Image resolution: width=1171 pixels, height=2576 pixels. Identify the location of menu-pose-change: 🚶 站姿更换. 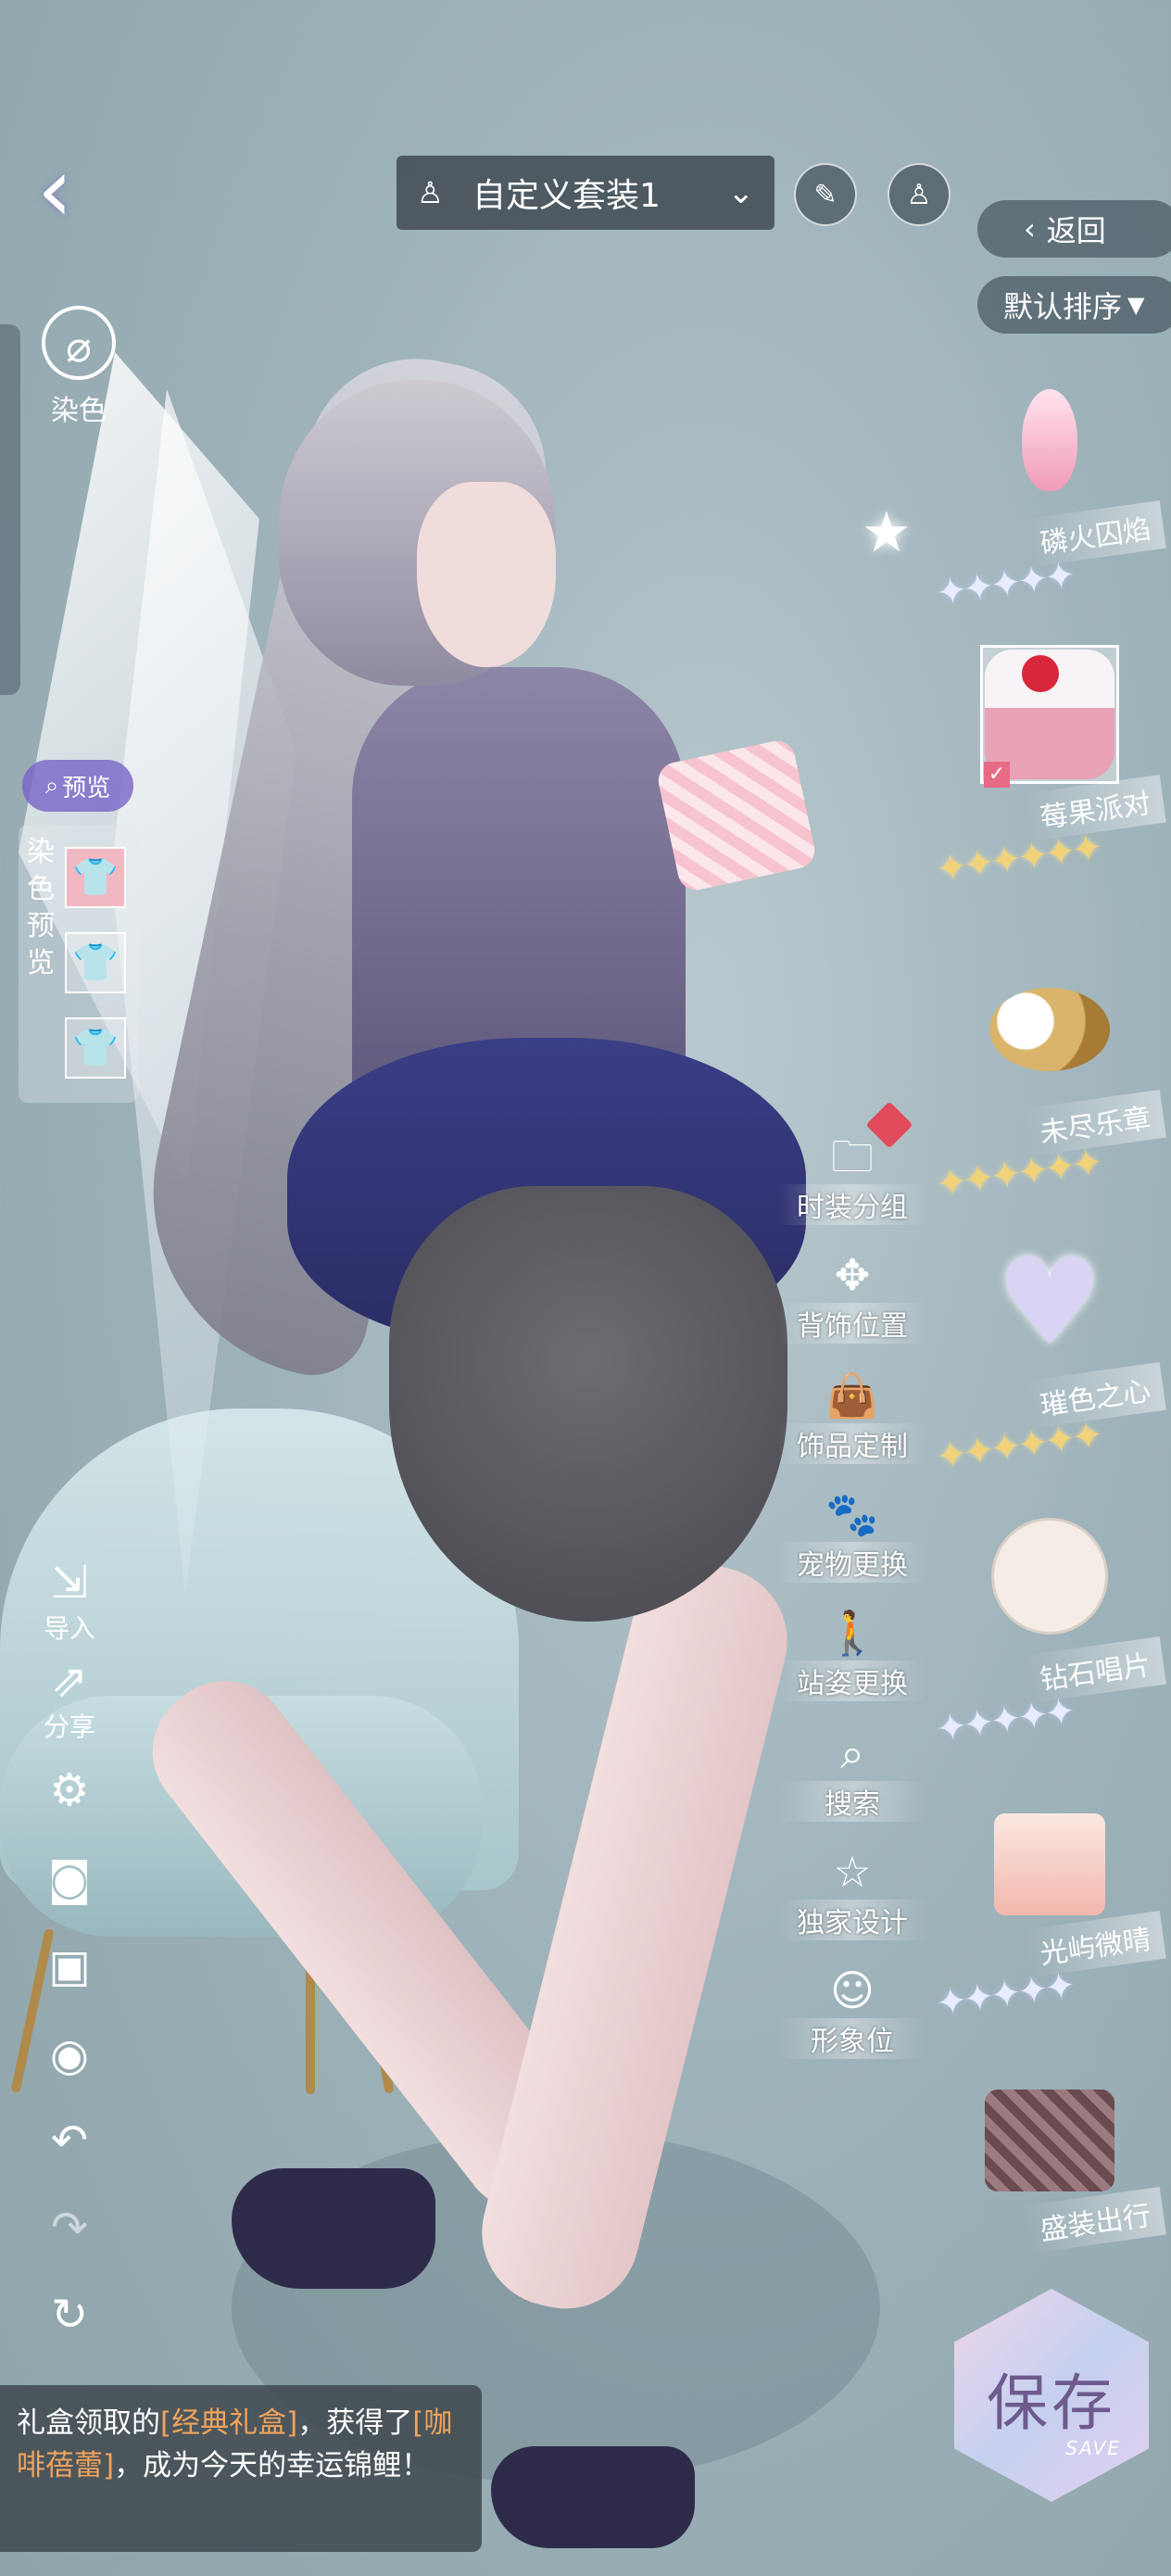
(852, 1653).